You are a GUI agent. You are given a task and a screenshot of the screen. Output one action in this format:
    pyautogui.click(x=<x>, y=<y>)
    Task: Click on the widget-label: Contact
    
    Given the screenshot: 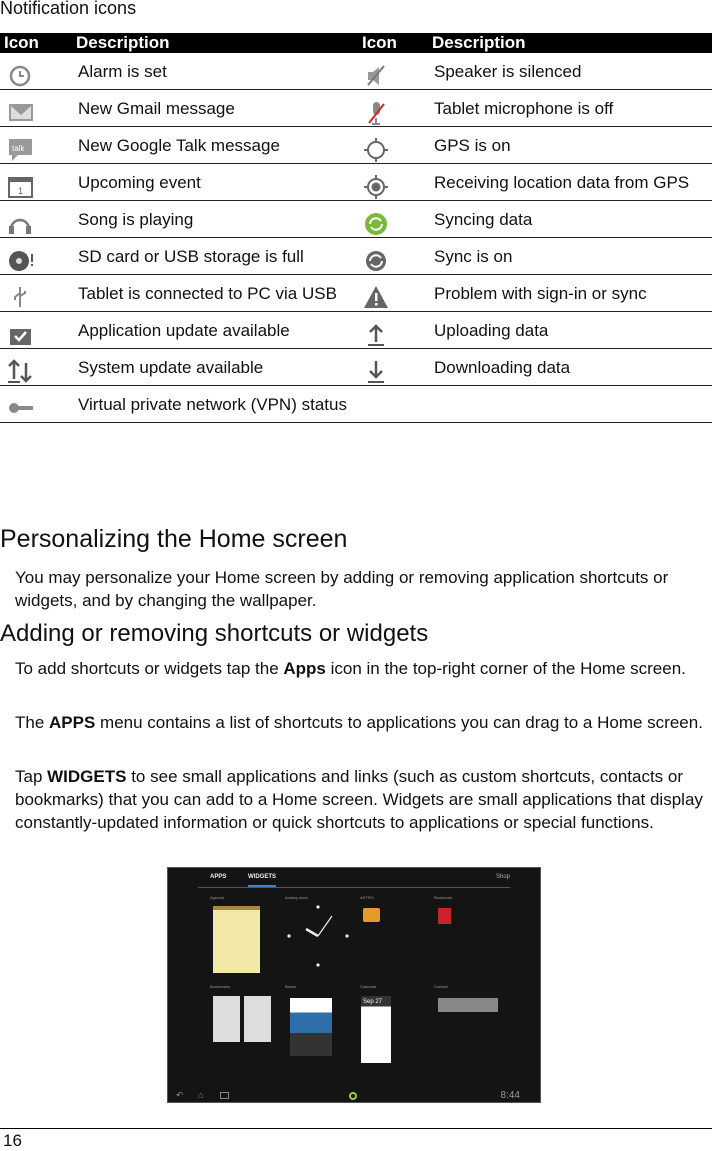 What is the action you would take?
    pyautogui.click(x=441, y=986)
    